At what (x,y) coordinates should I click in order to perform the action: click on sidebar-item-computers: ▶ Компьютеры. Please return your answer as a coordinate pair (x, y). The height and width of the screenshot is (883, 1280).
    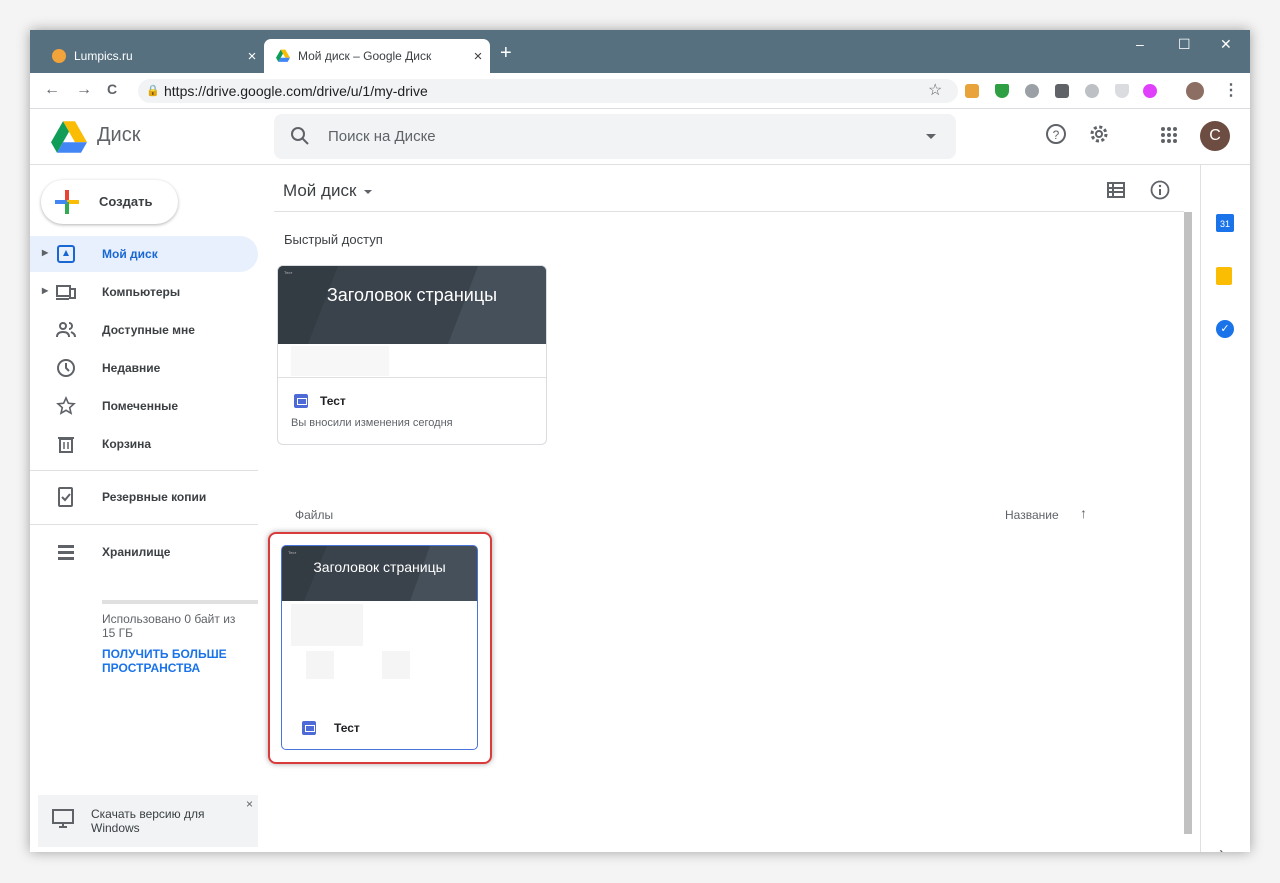
    Looking at the image, I should click on (144, 292).